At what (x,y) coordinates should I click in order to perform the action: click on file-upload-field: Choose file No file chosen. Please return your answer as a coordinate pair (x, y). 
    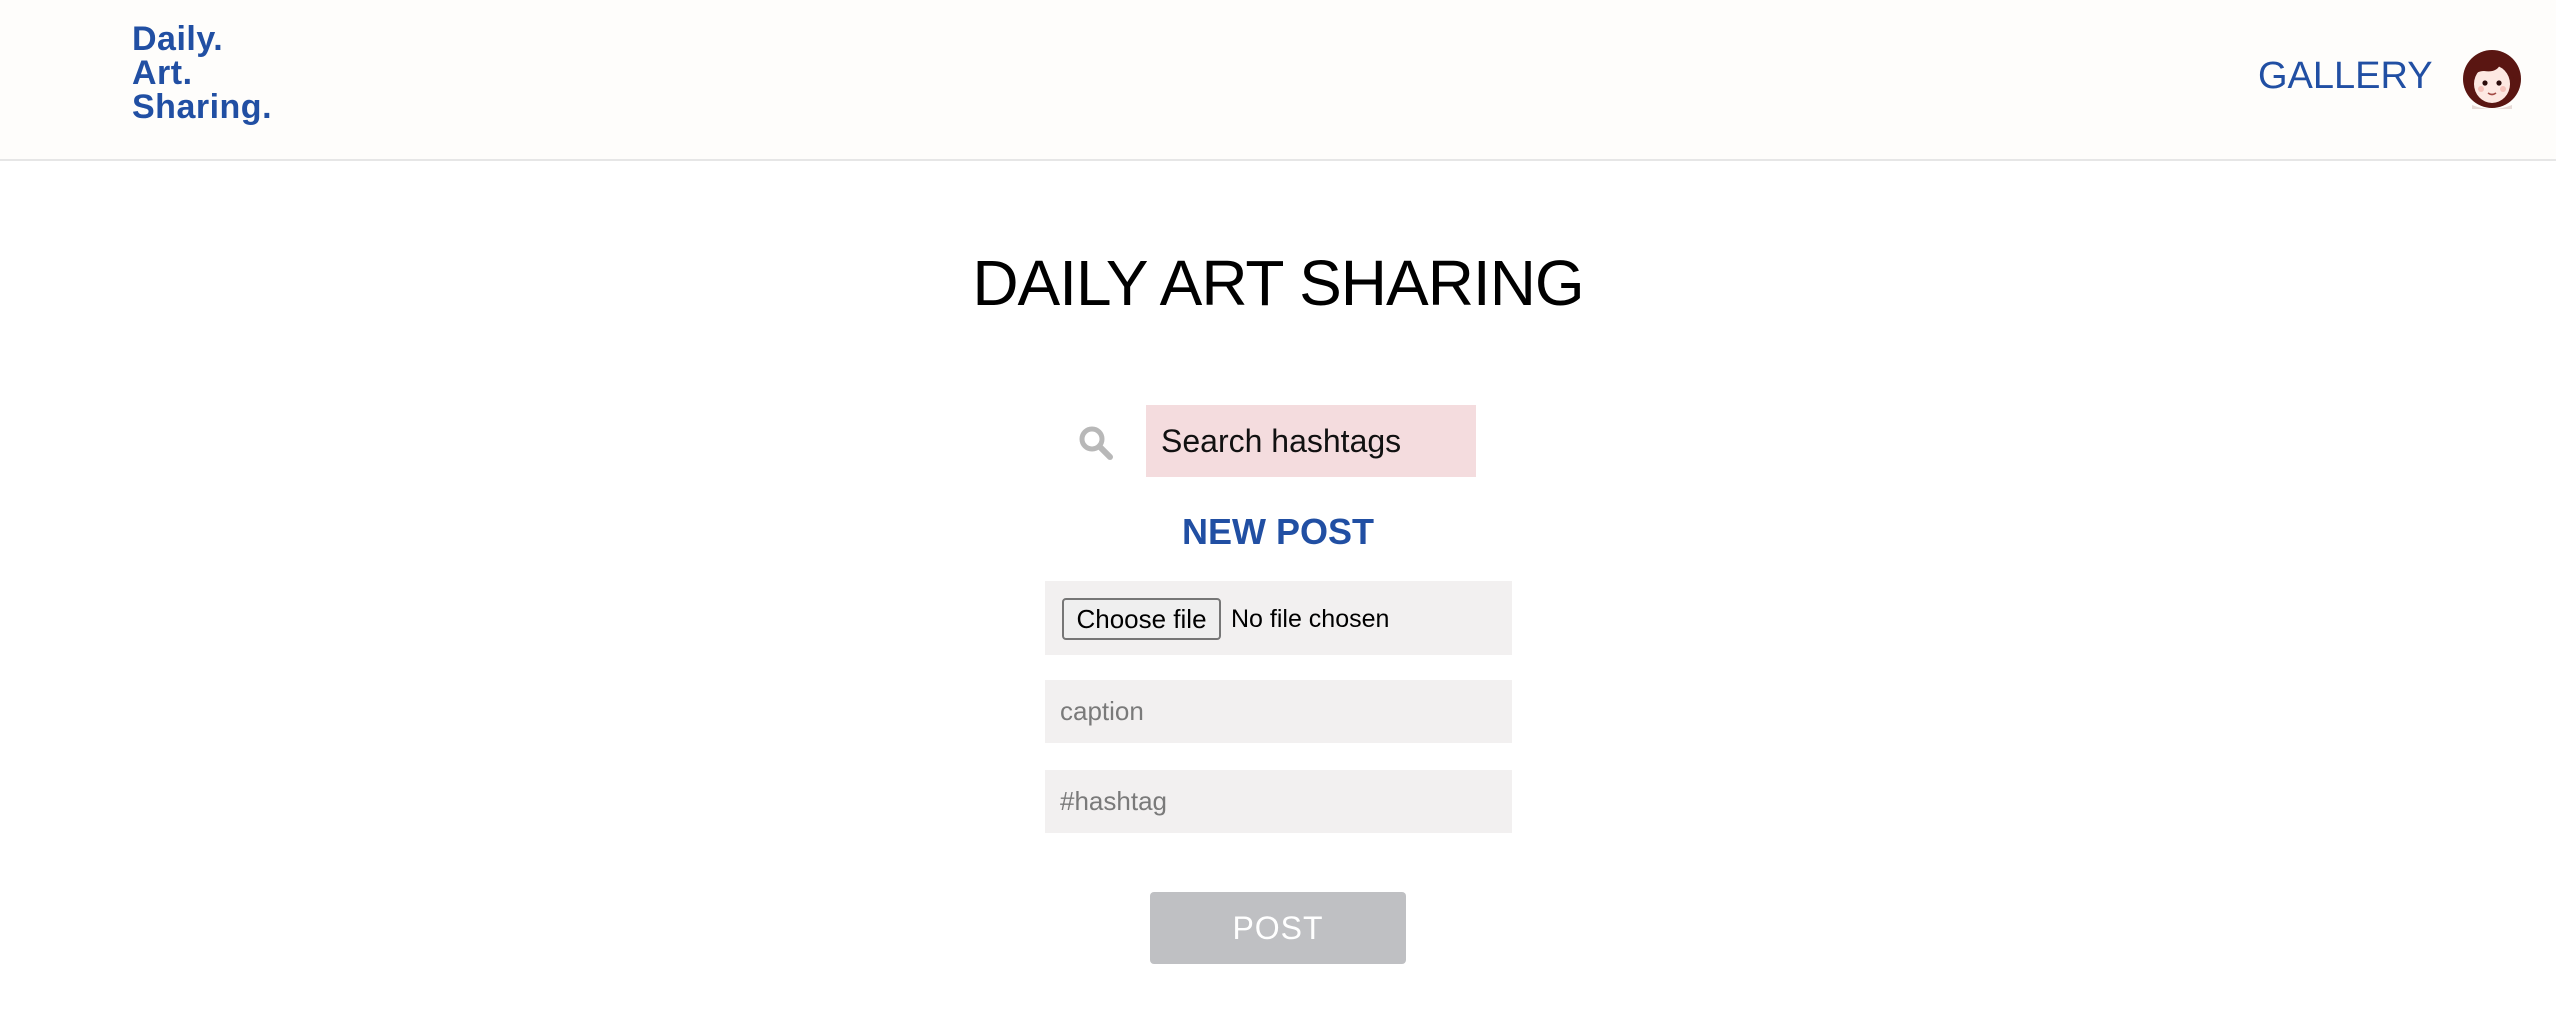
    Looking at the image, I should click on (1278, 618).